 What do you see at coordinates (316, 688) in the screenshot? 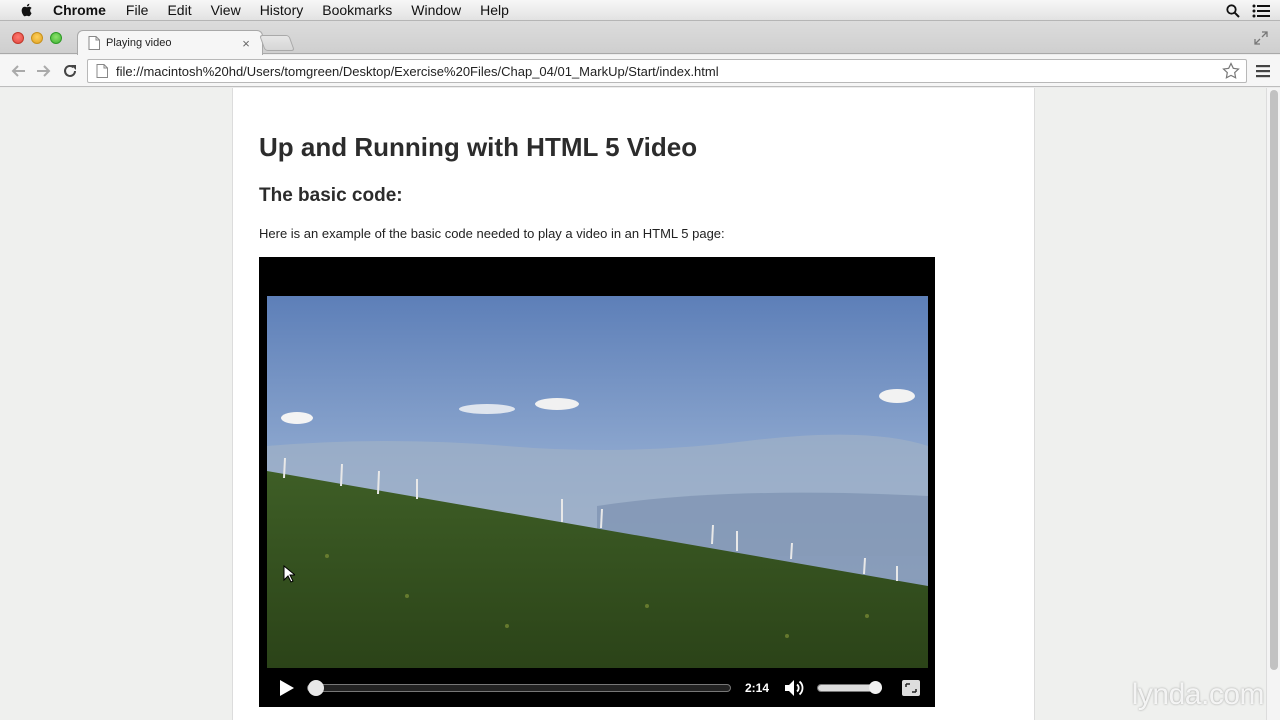
I see `seek-handle` at bounding box center [316, 688].